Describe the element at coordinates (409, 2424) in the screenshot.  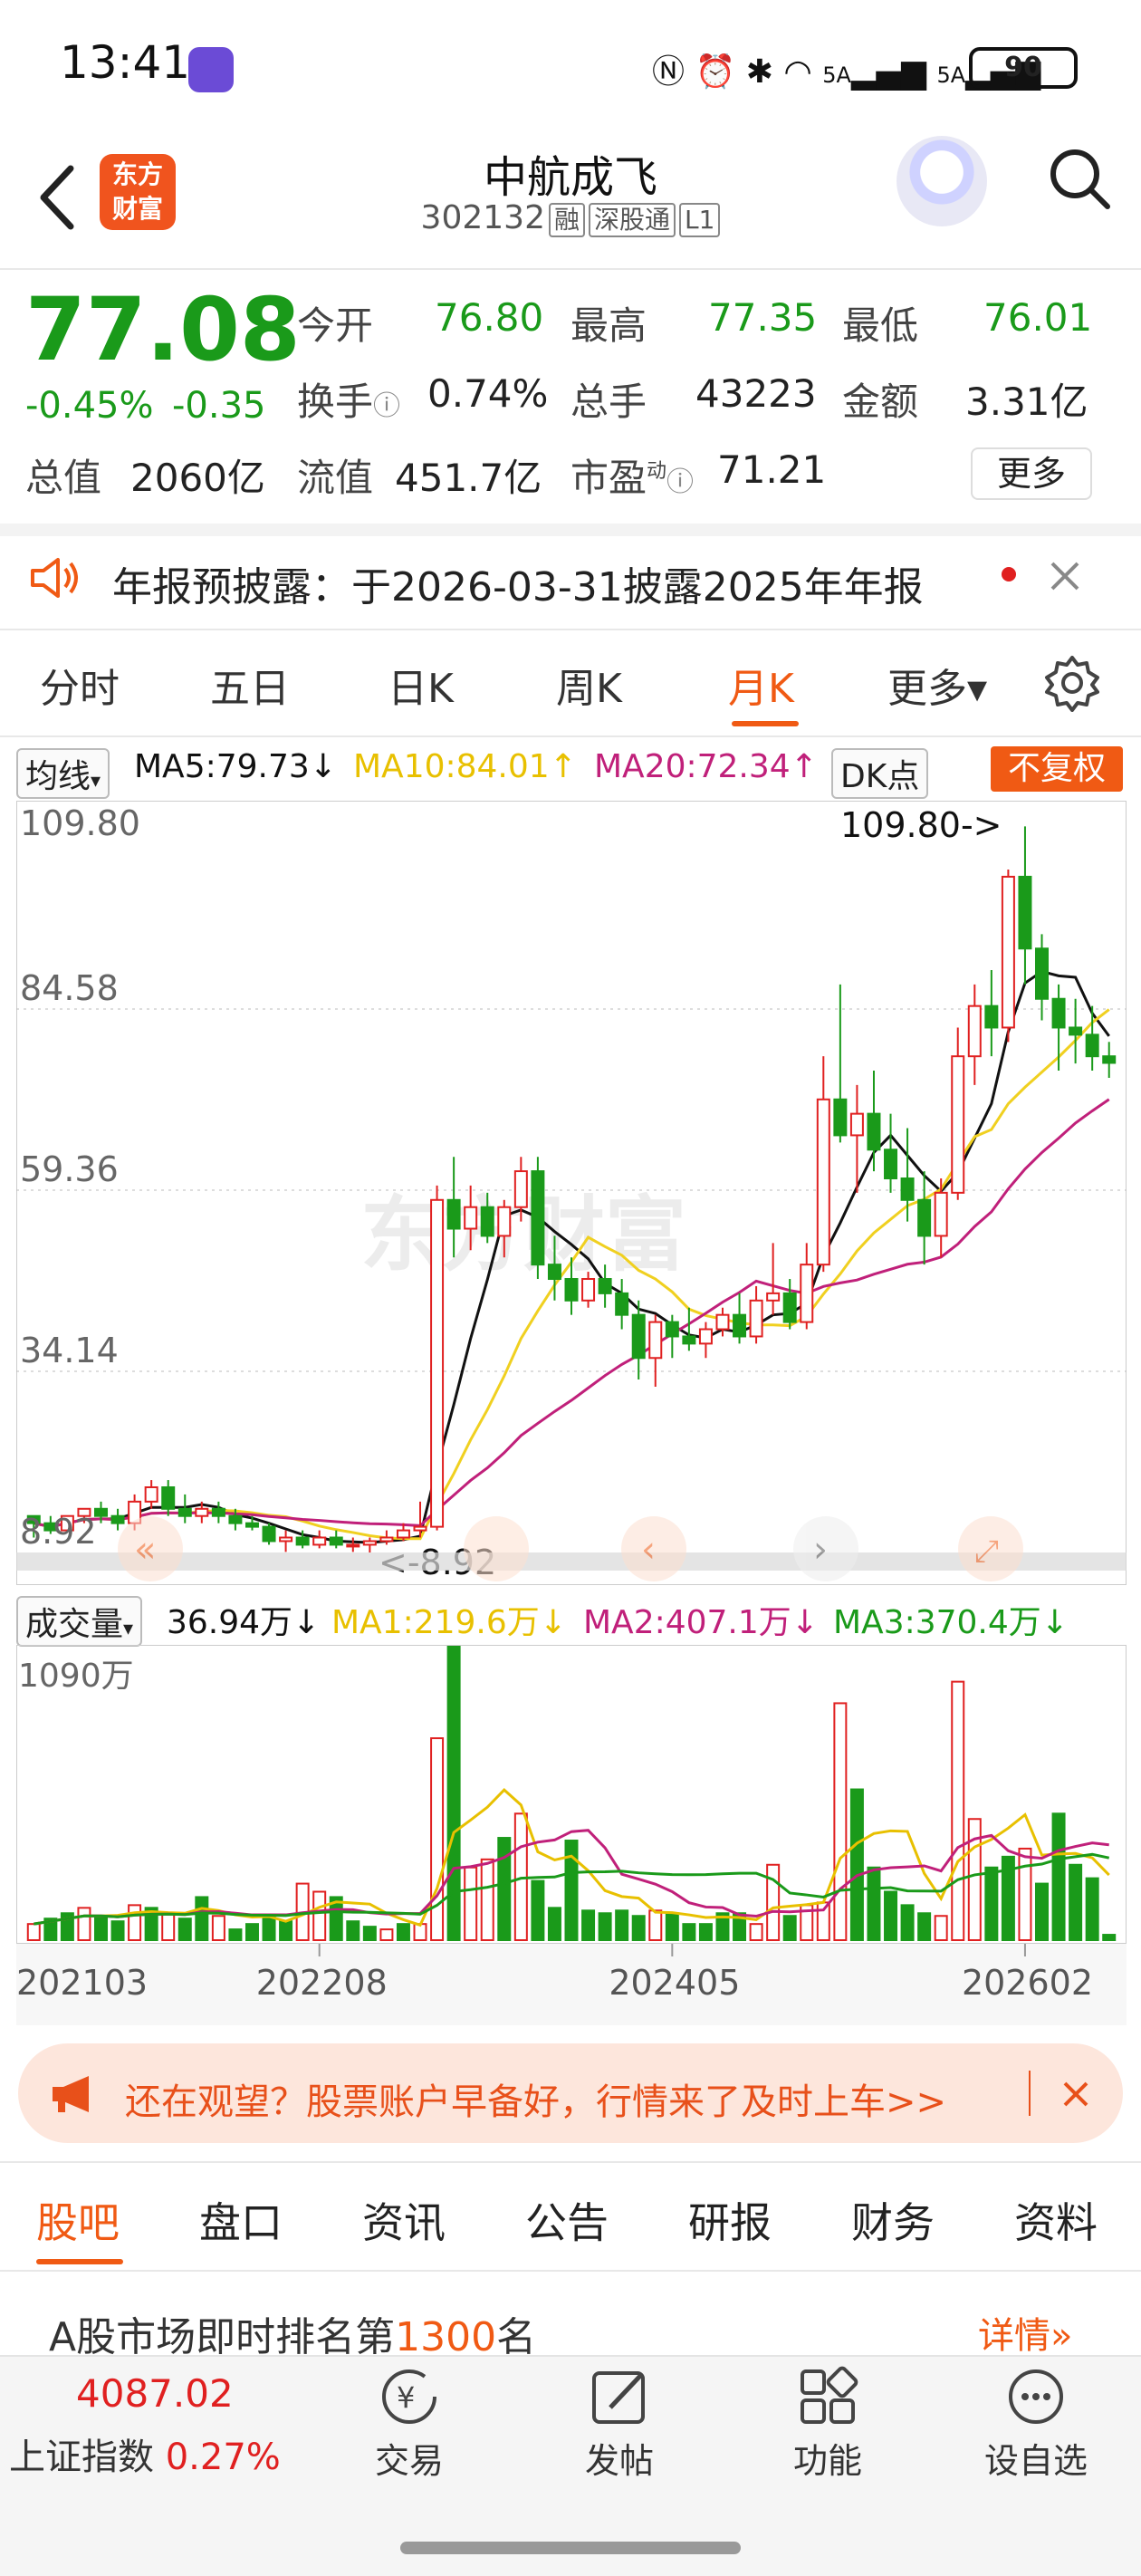
I see `trade-nav: ¥ 交易` at that location.